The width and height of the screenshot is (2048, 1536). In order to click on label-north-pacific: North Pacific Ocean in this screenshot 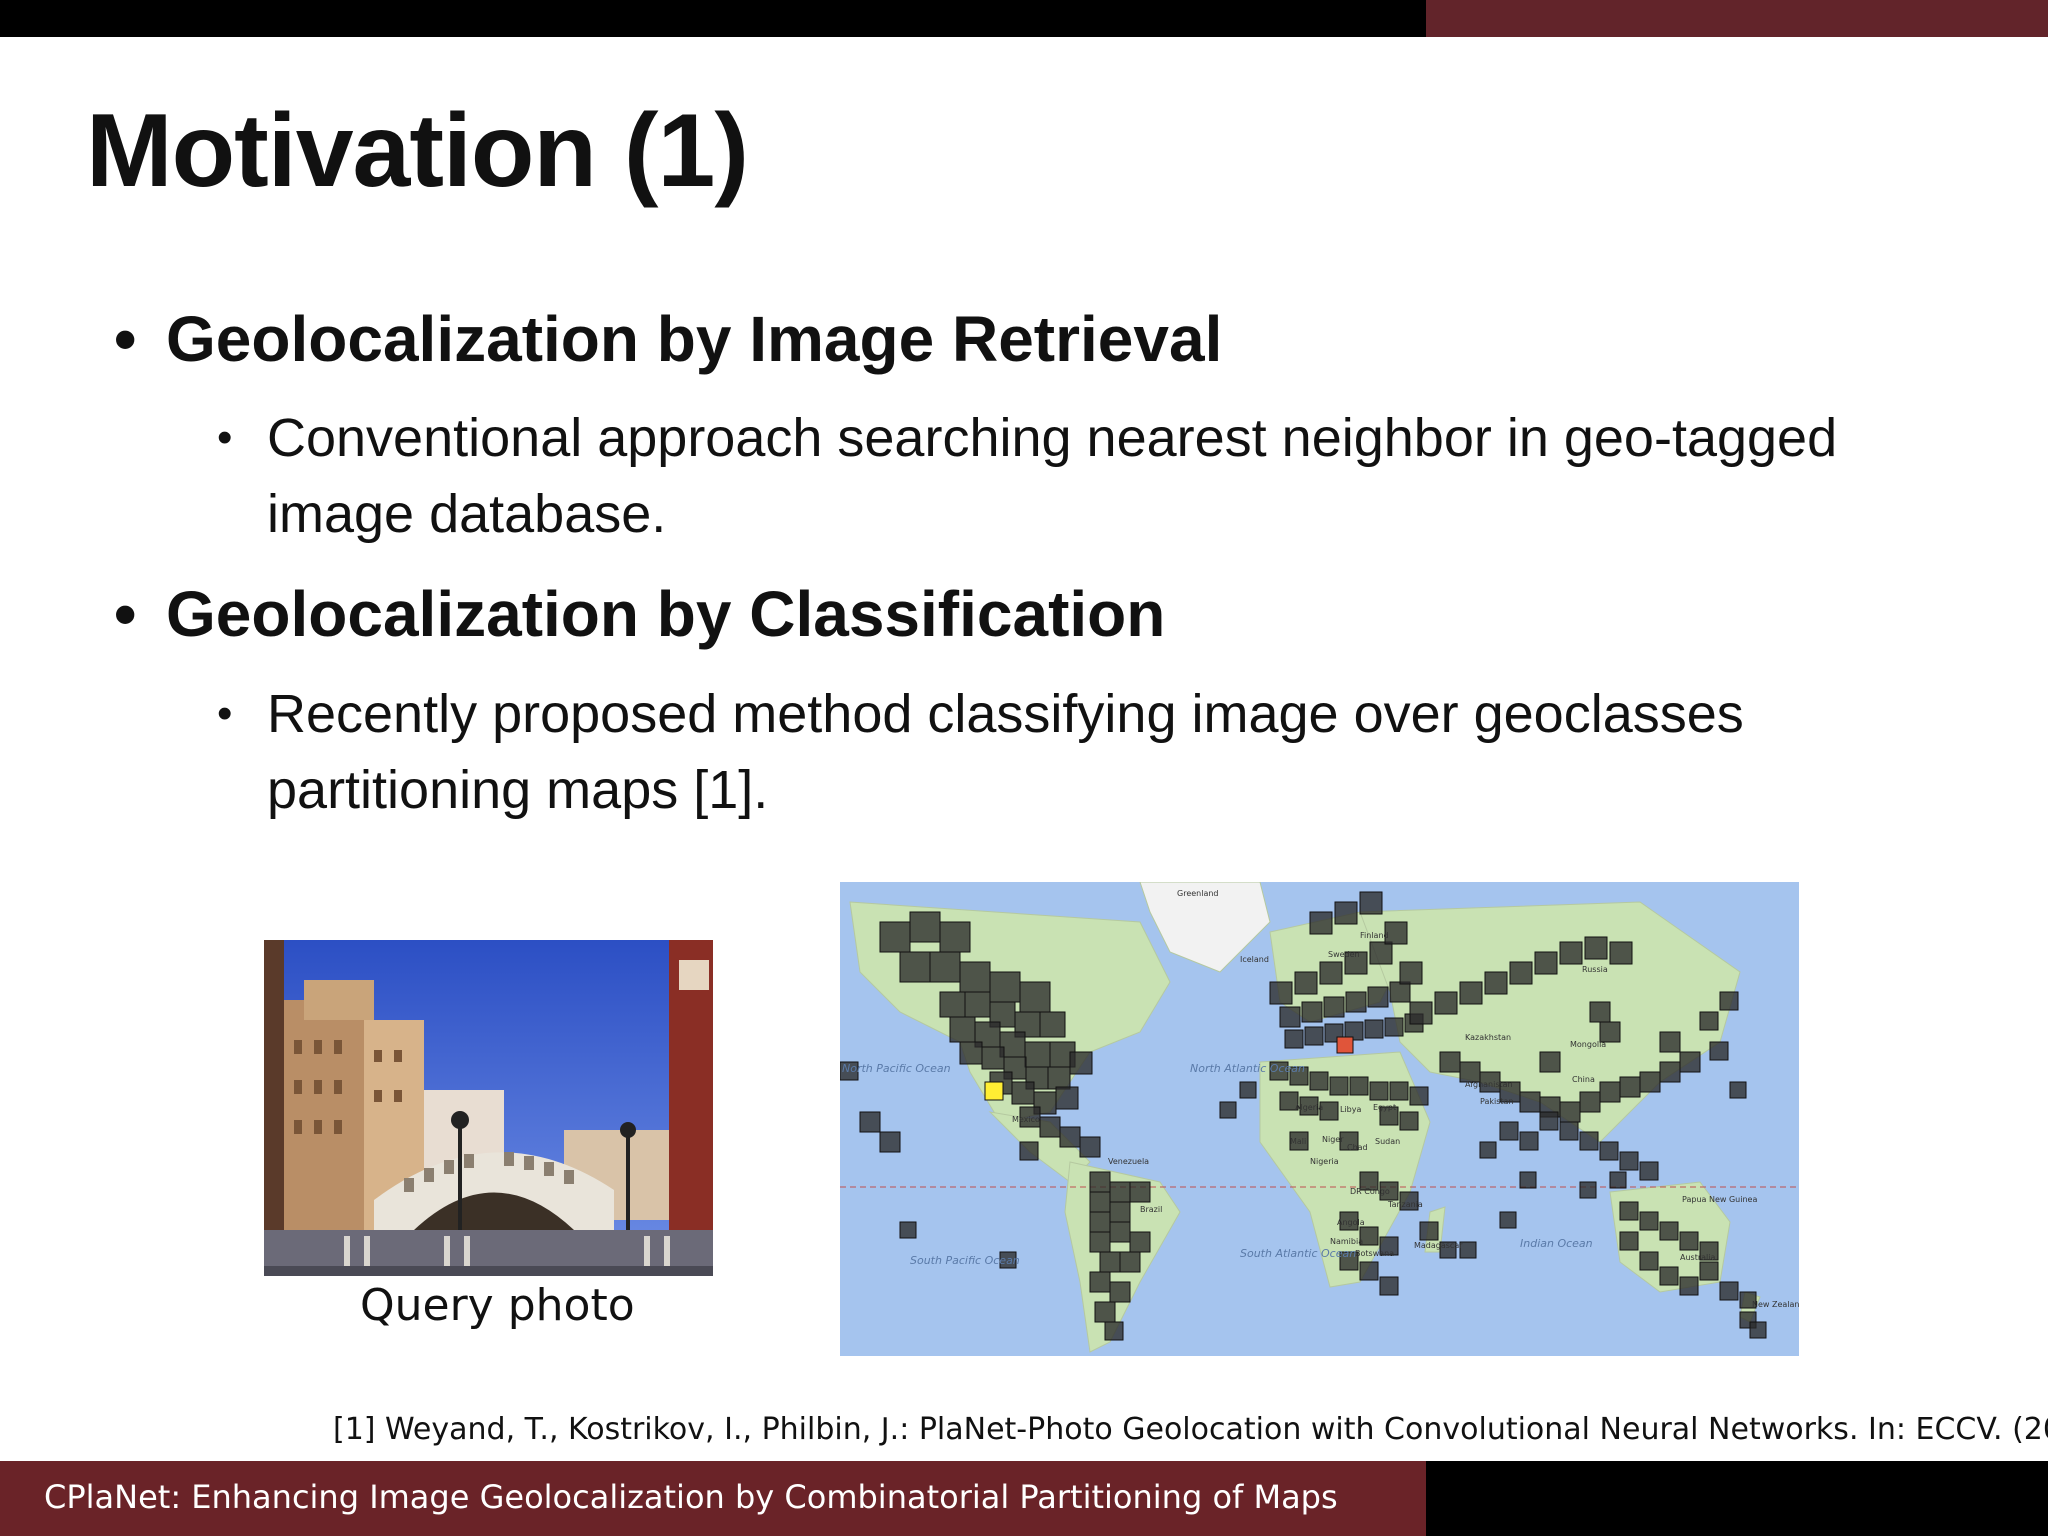, I will do `click(896, 1068)`.